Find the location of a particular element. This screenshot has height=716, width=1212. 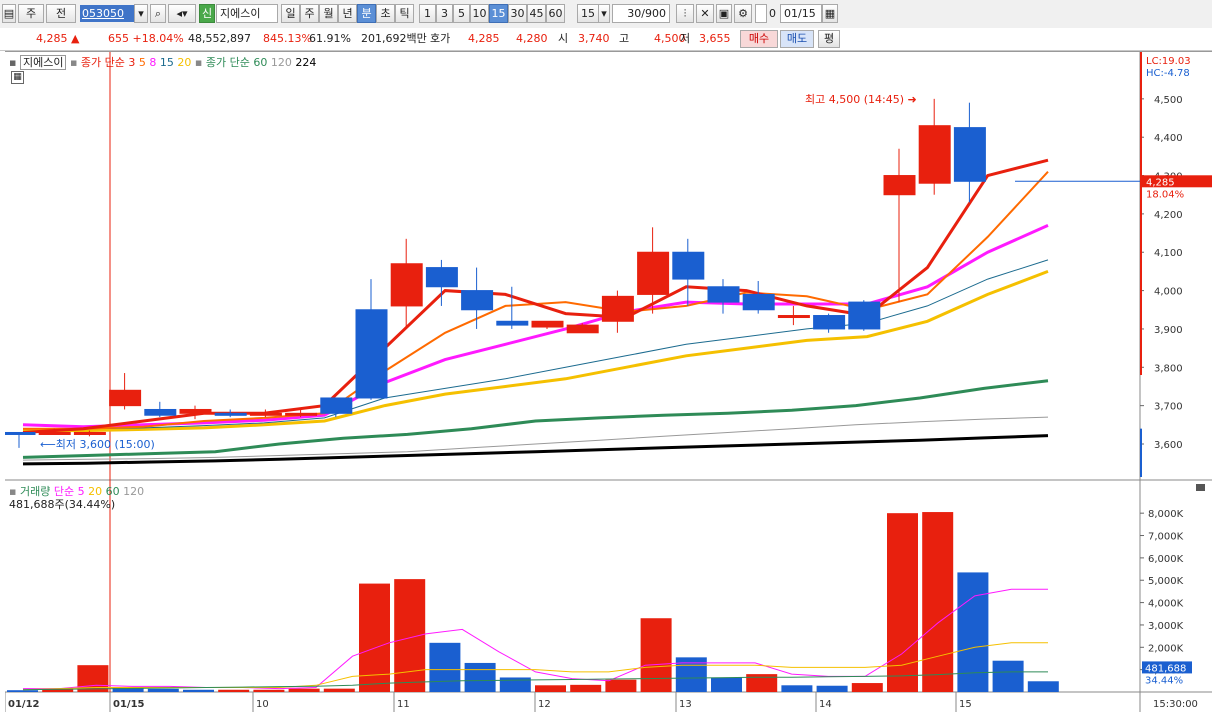

x-axis-label: 14 is located at coordinates (825, 704).